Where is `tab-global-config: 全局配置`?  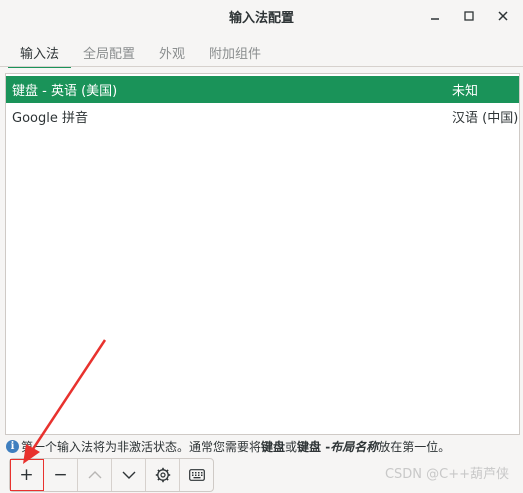
tab-global-config: 全局配置 is located at coordinates (109, 52).